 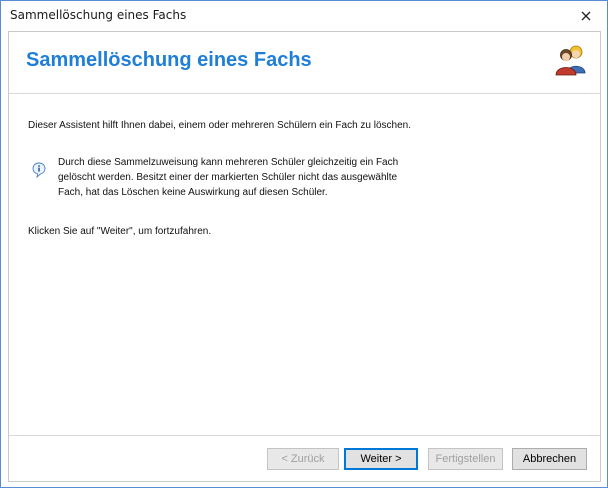 What do you see at coordinates (381, 459) in the screenshot?
I see `next-button: Weiter >` at bounding box center [381, 459].